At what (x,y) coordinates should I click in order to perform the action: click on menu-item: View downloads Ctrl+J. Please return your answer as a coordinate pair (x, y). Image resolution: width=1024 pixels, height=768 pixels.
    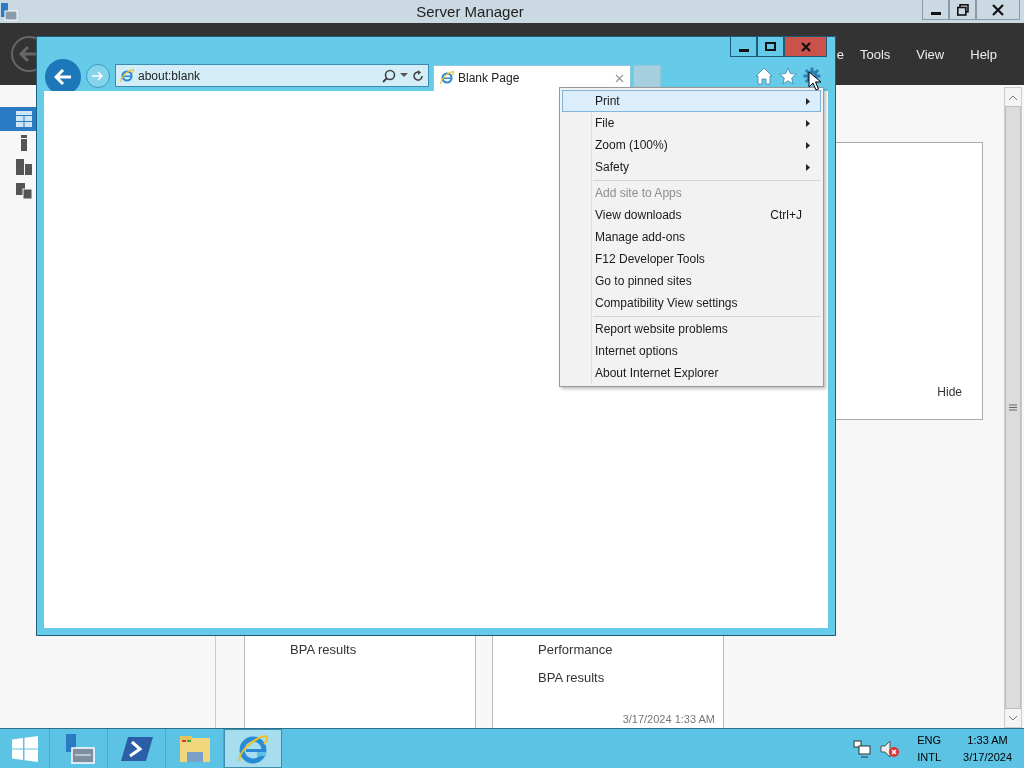
    Looking at the image, I should click on (691, 215).